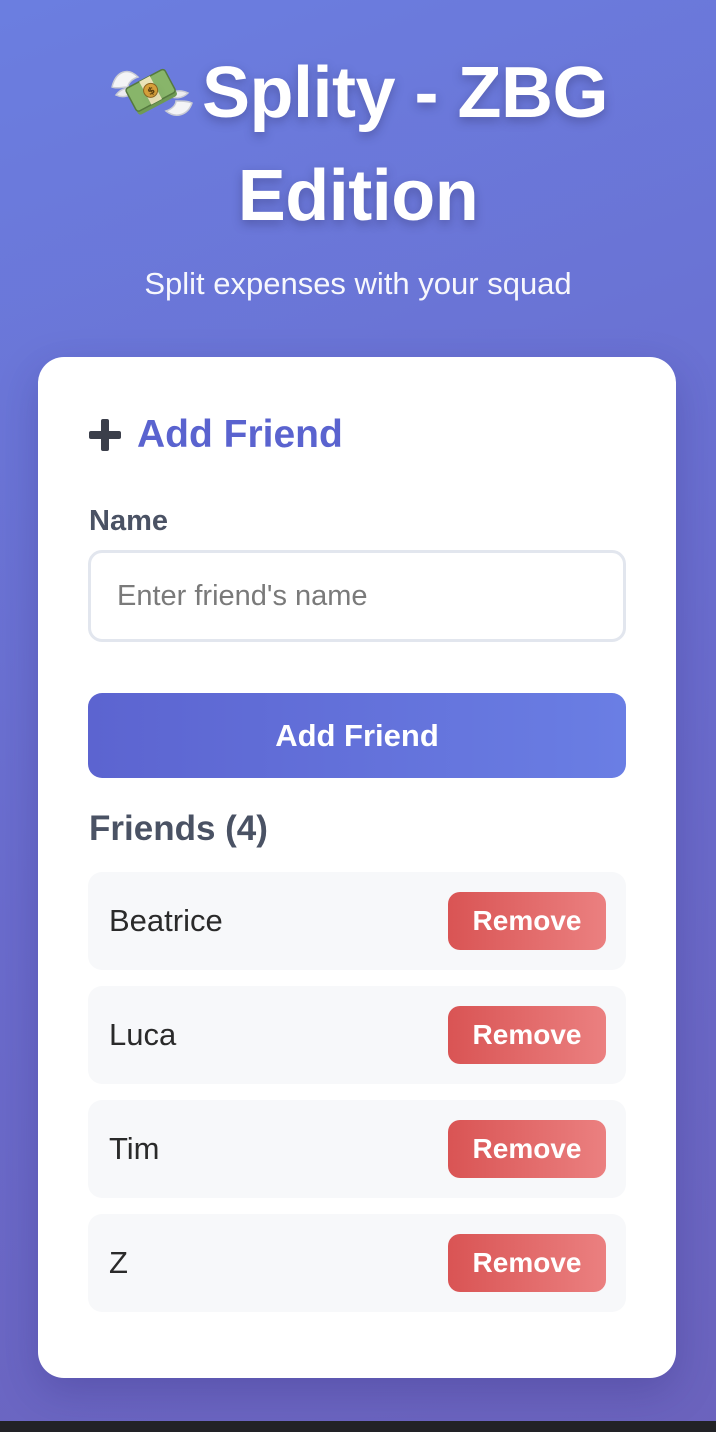 This screenshot has height=1432, width=716. I want to click on add-friend-button: Add Friend, so click(357, 735).